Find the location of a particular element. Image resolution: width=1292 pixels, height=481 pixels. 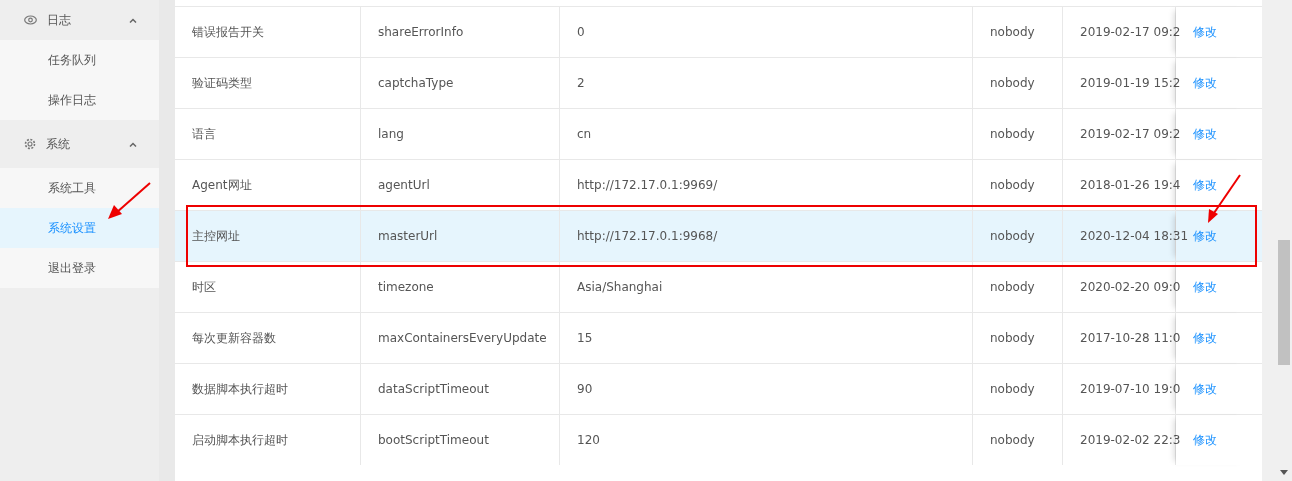

scrollbar-thumb is located at coordinates (1284, 302).